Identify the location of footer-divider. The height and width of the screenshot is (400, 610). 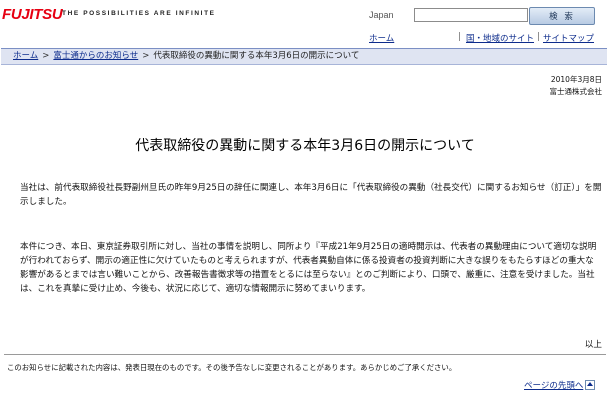
(305, 354).